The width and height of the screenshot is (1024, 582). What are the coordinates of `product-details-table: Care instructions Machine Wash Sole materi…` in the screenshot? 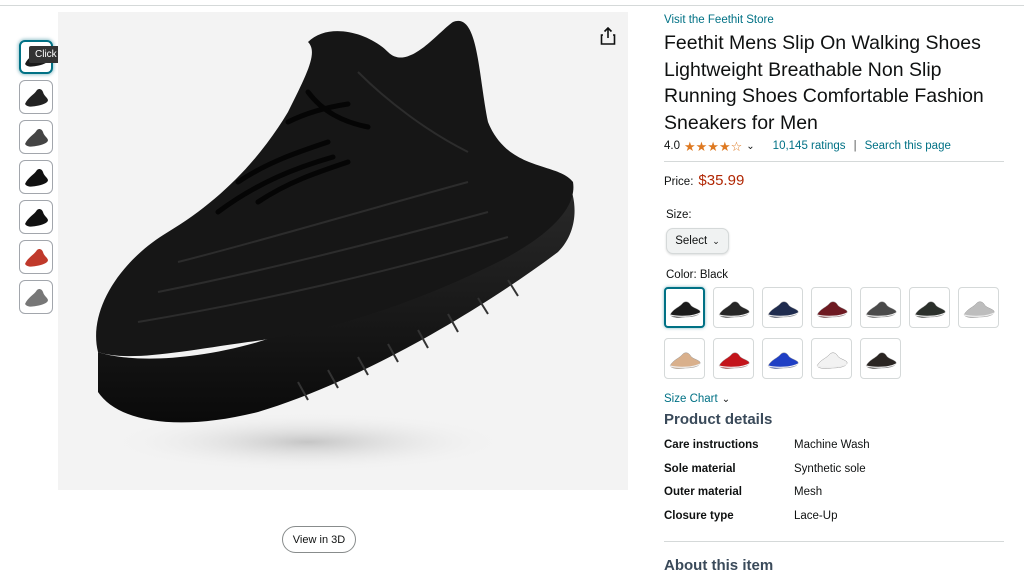 It's located at (834, 486).